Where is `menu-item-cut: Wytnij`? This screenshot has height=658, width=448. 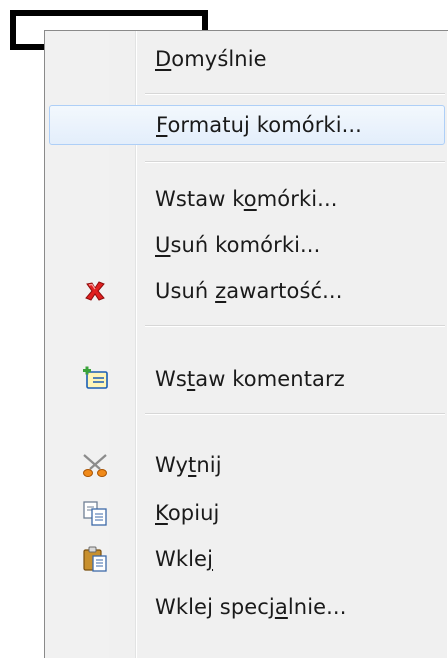
menu-item-cut: Wytnij is located at coordinates (247, 465).